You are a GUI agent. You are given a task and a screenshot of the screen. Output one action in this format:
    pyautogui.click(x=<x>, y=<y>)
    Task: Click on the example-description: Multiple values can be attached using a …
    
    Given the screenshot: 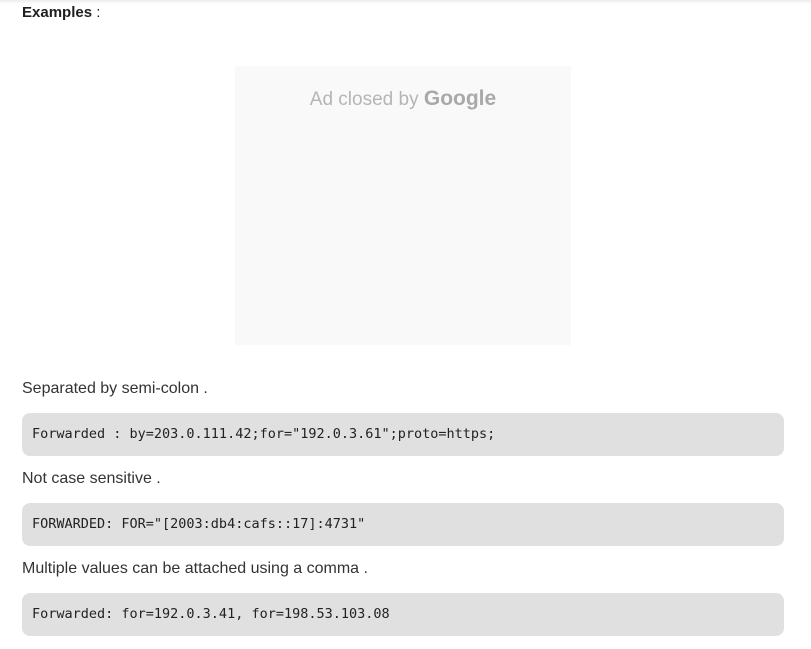 What is the action you would take?
    pyautogui.click(x=195, y=568)
    